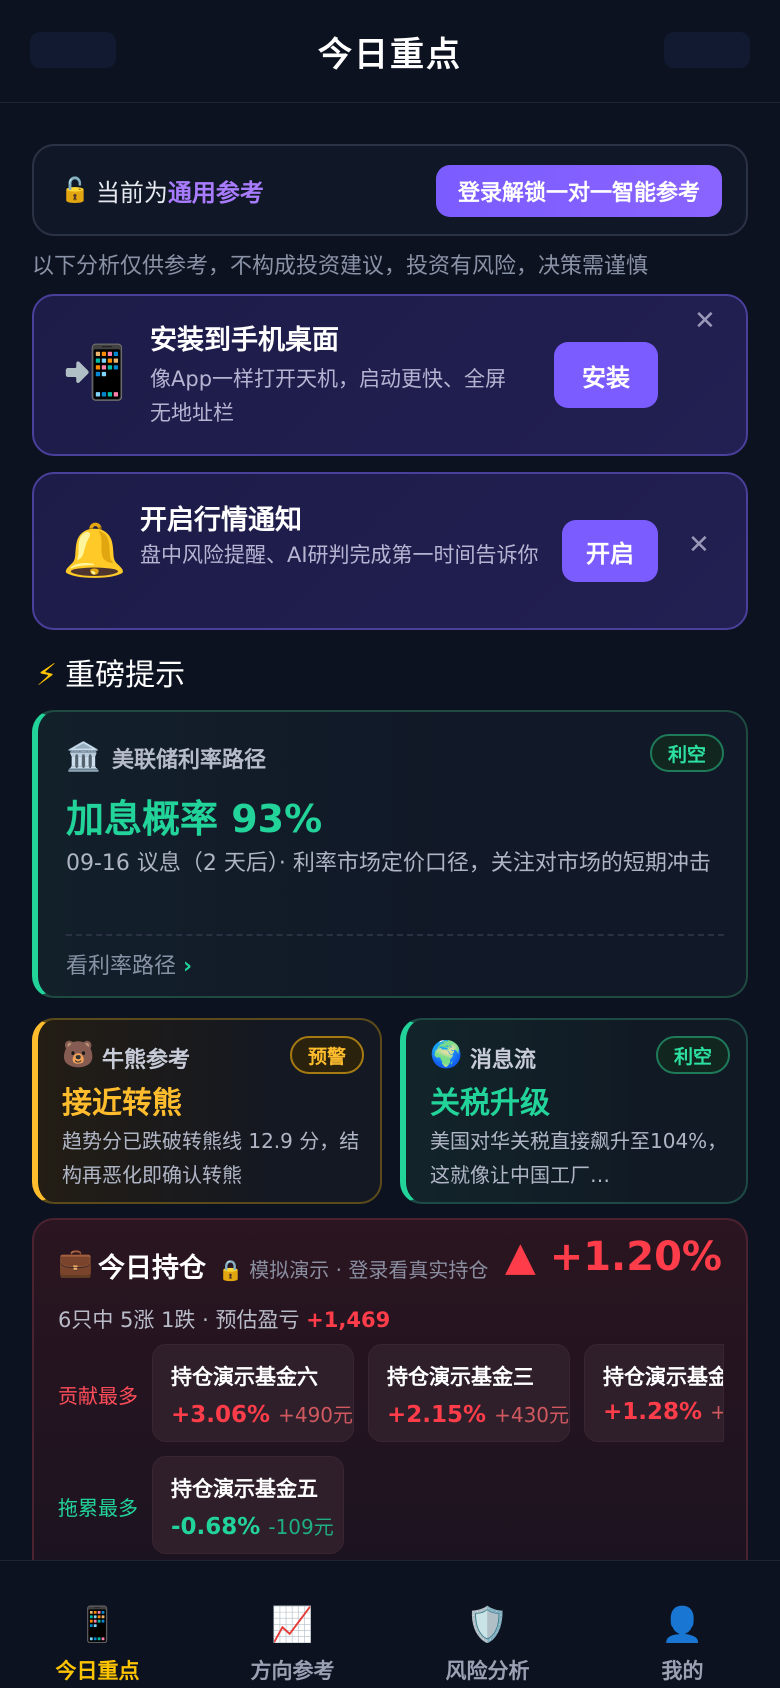  I want to click on divider, so click(395, 935).